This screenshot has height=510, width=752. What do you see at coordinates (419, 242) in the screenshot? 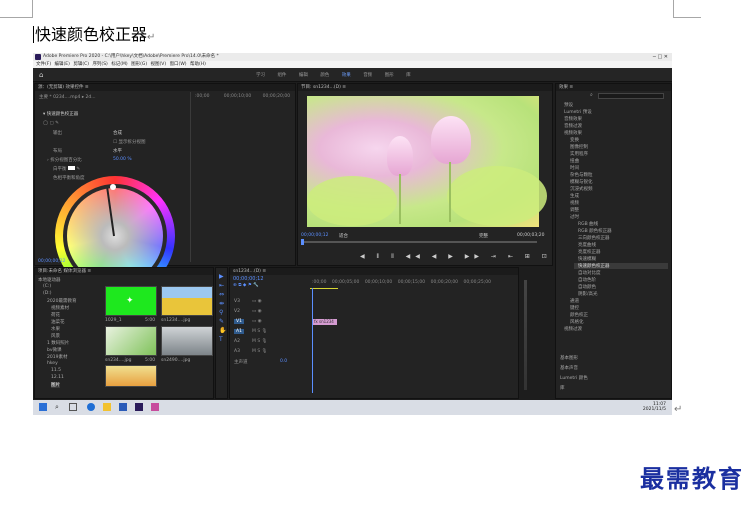
I see `playback-scrubber` at bounding box center [419, 242].